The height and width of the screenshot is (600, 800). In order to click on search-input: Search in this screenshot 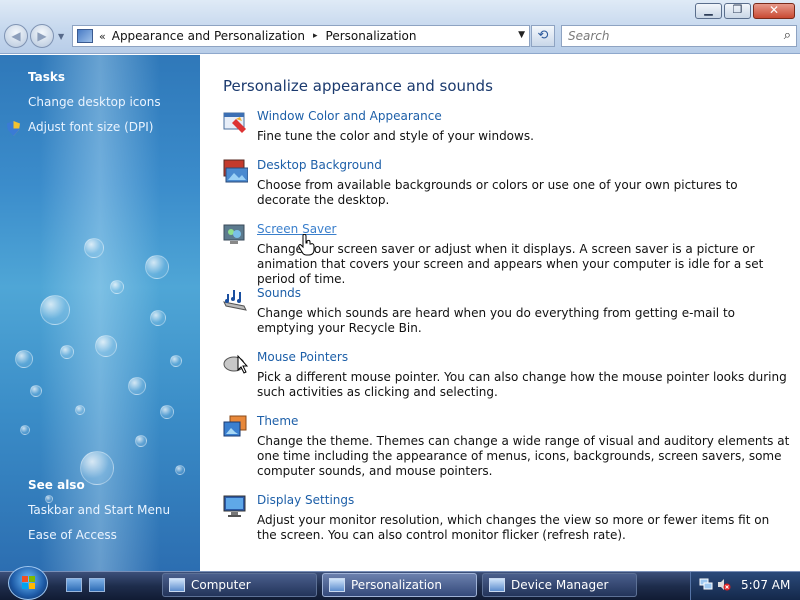, I will do `click(589, 36)`.